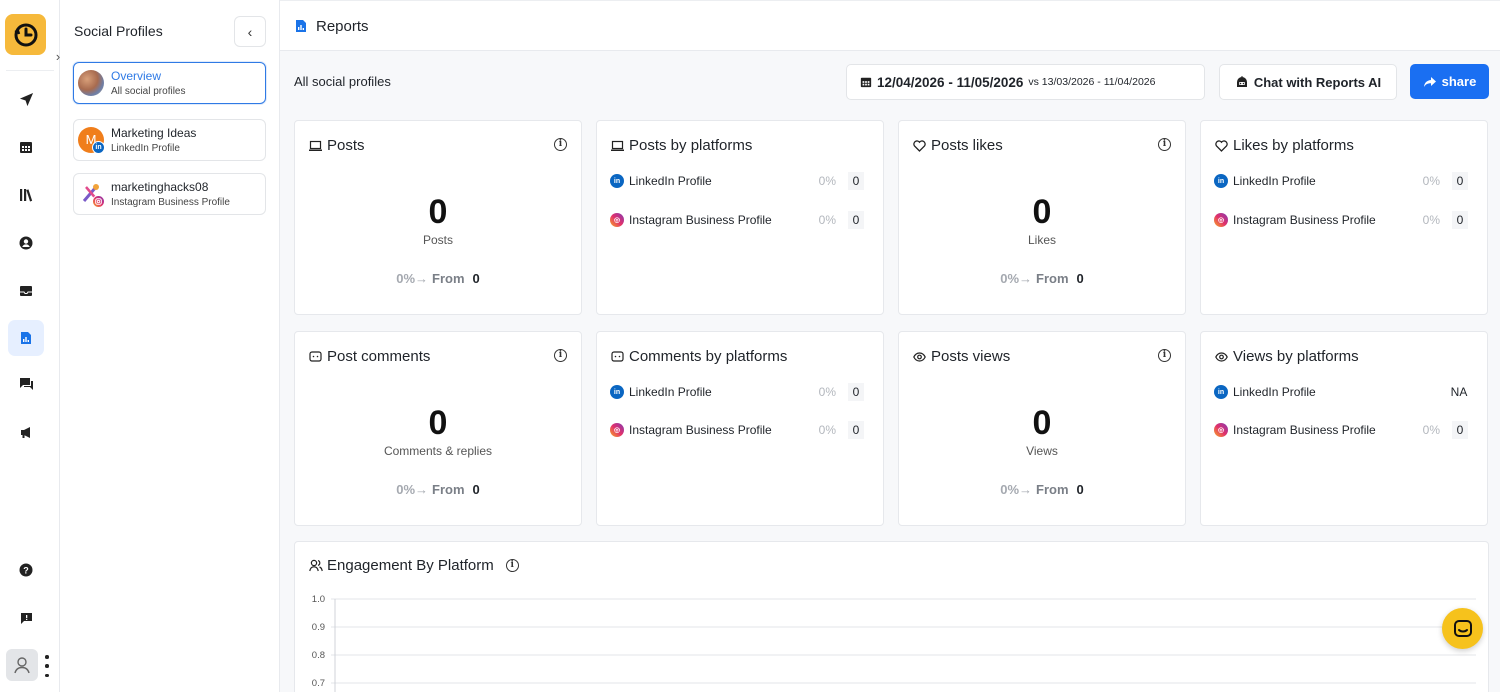 The height and width of the screenshot is (692, 1500). I want to click on library-icon, so click(25, 195).